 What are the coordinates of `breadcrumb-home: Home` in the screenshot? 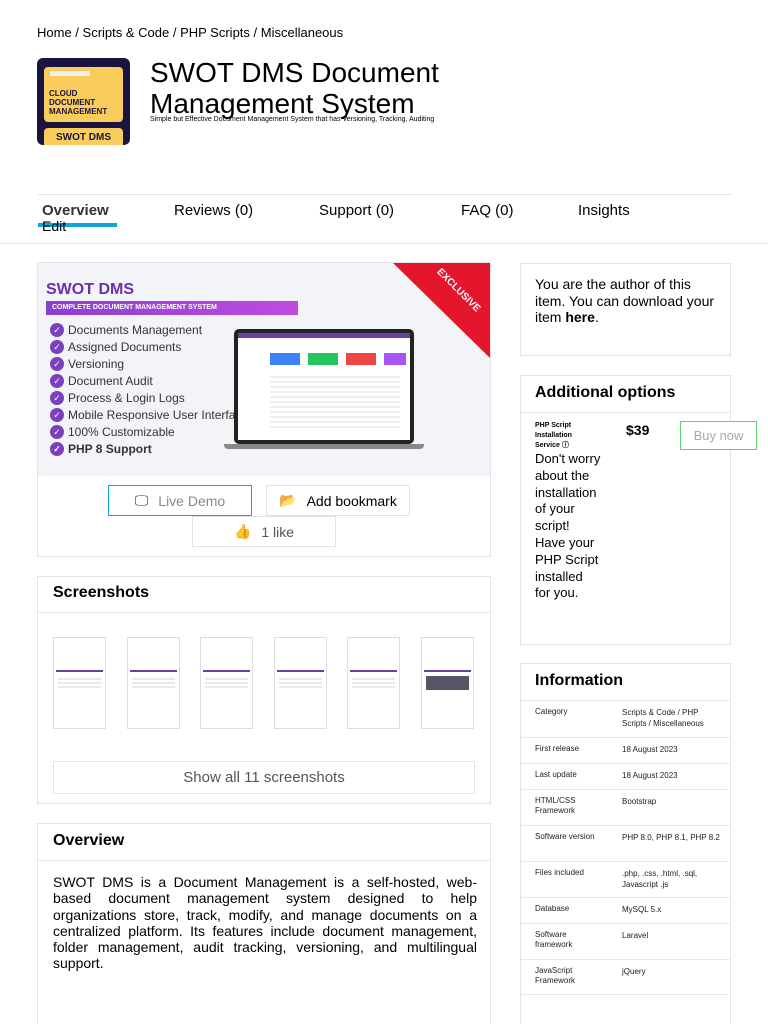 It's located at (54, 32).